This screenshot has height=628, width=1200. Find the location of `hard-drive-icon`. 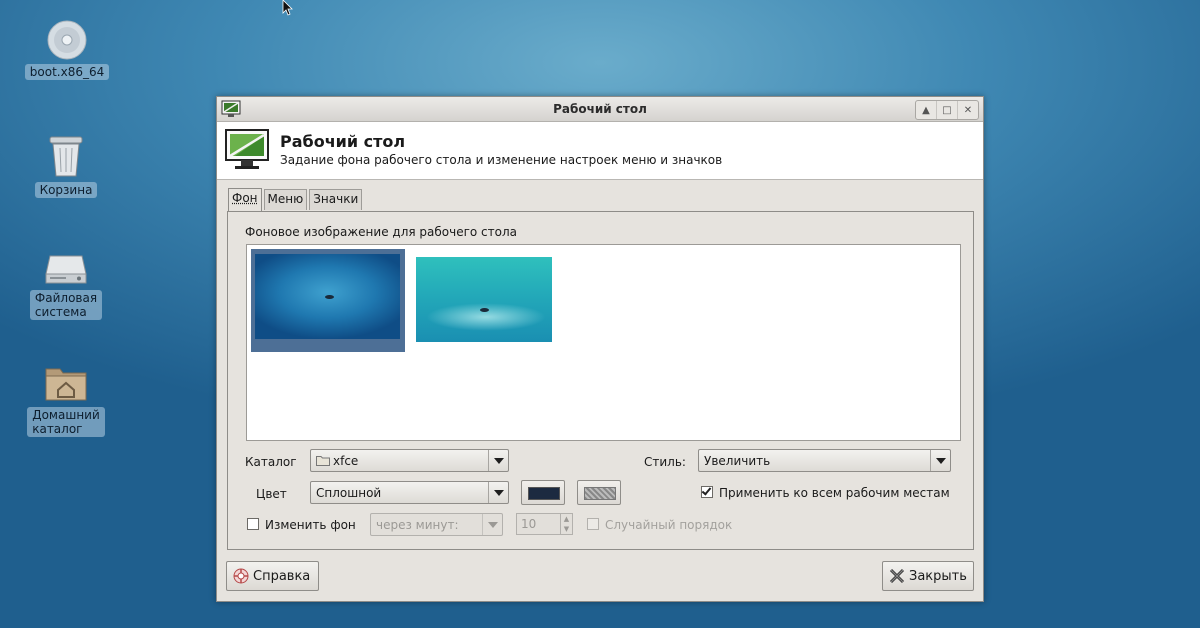

hard-drive-icon is located at coordinates (66, 268).